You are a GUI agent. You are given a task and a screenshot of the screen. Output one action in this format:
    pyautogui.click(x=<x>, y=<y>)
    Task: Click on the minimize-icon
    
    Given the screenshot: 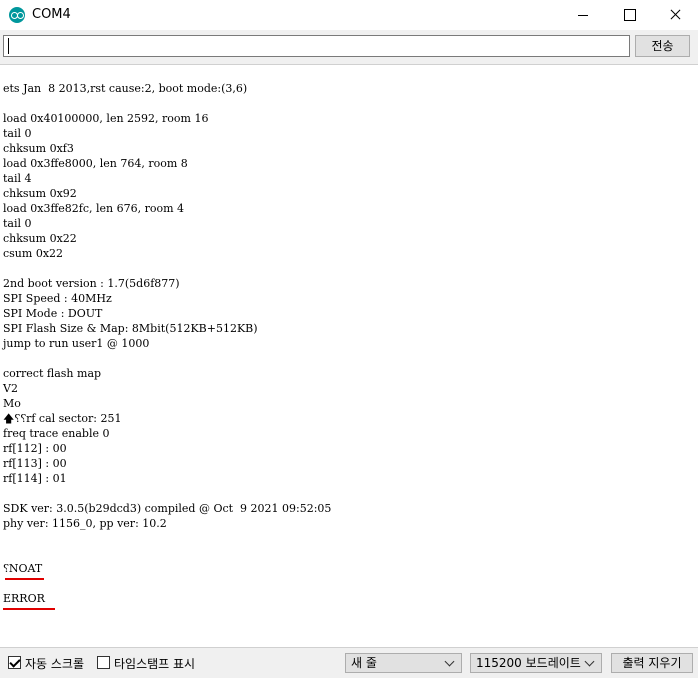 What is the action you would take?
    pyautogui.click(x=583, y=15)
    